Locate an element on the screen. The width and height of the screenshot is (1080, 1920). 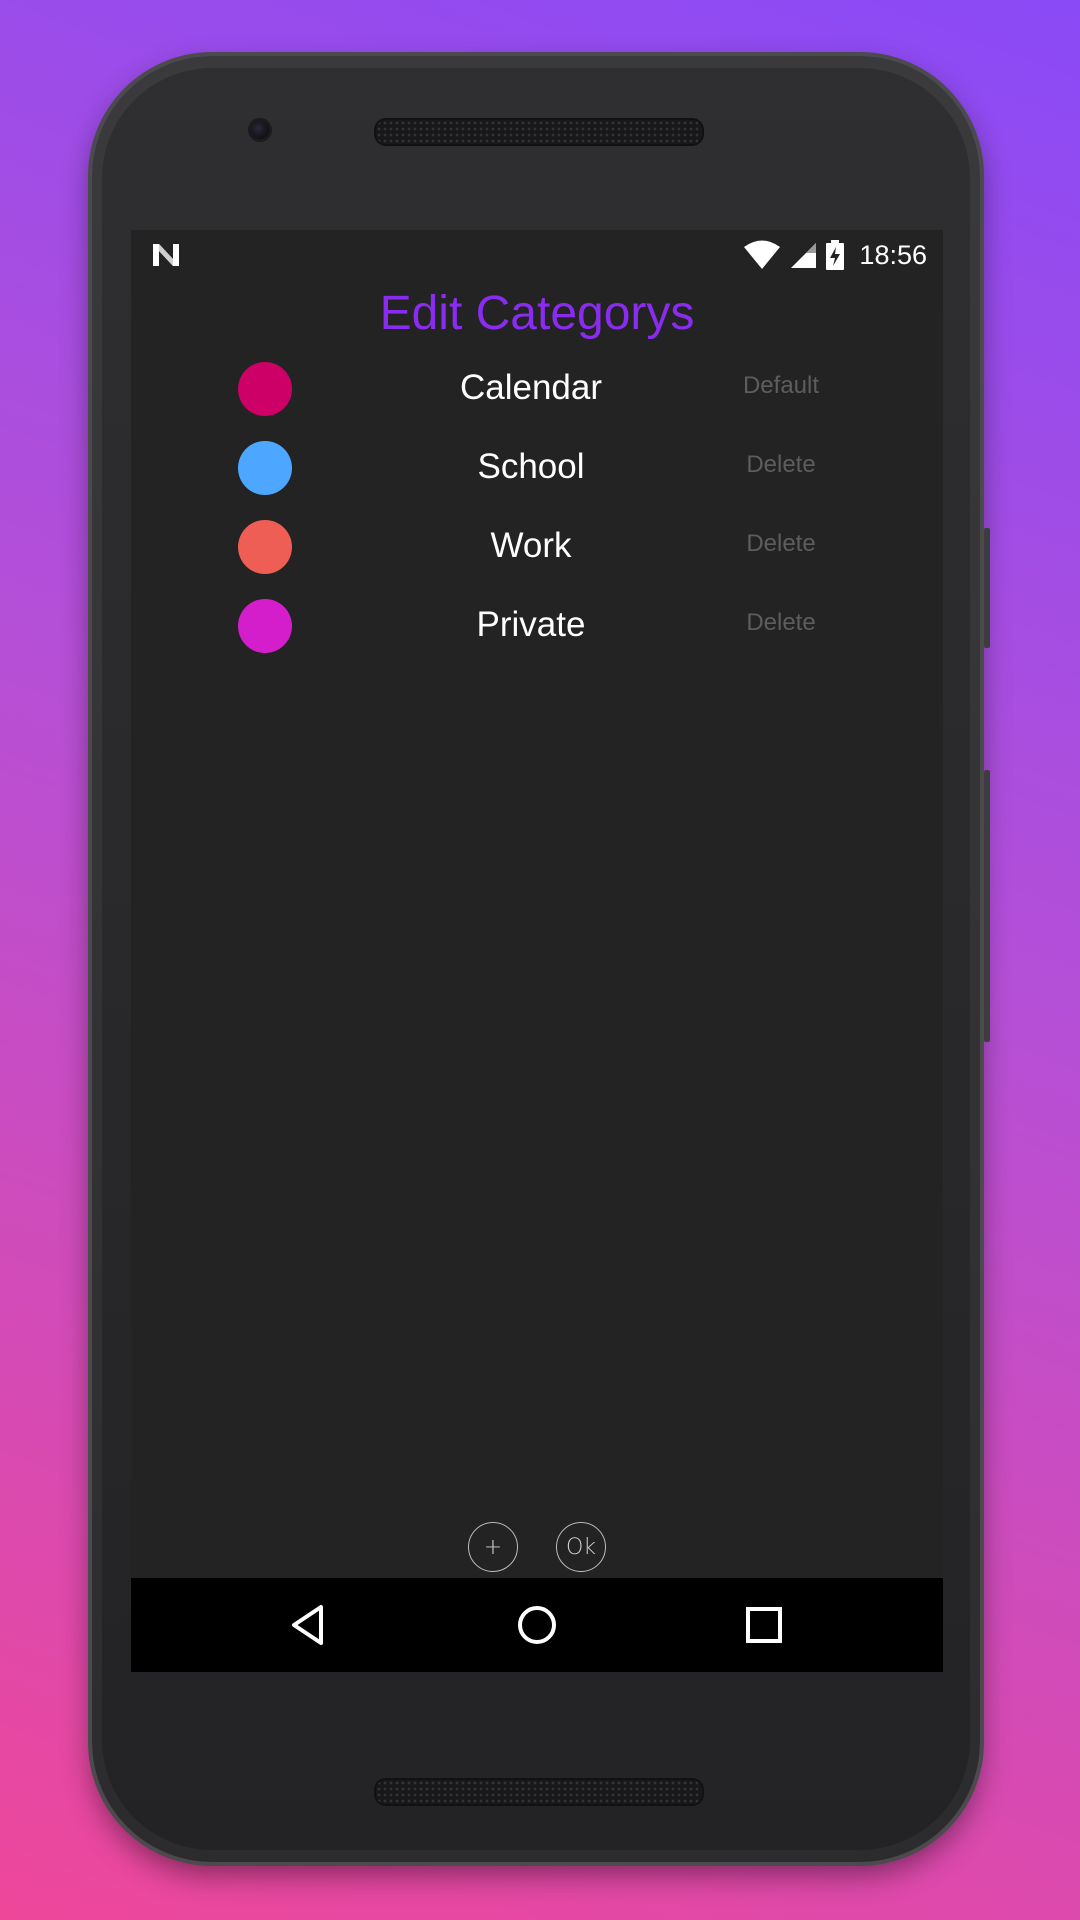
ok-button: Ok is located at coordinates (581, 1547).